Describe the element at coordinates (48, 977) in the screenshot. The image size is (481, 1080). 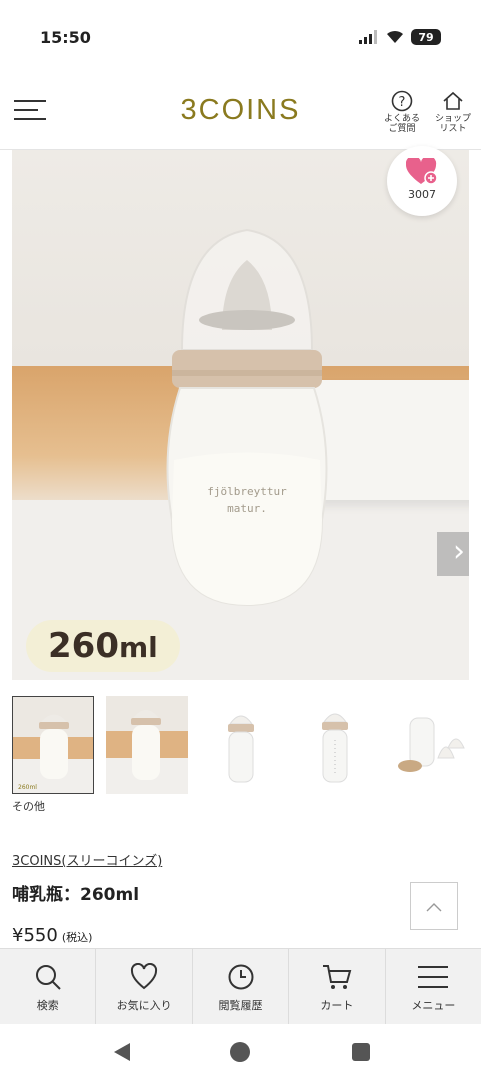
I see `search-icon` at that location.